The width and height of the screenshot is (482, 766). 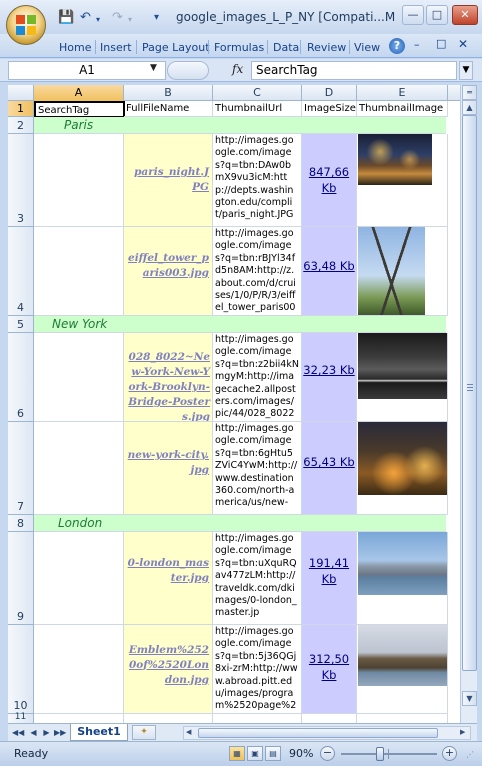 I want to click on tab-home: Home, so click(x=75, y=47).